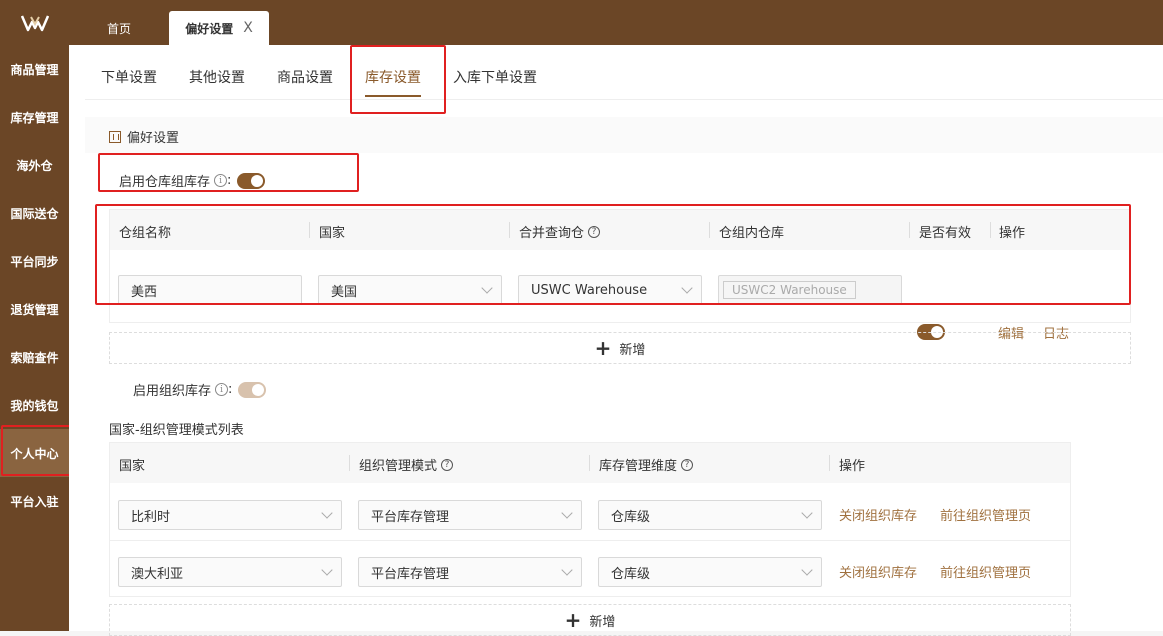  What do you see at coordinates (34, 165) in the screenshot?
I see `sidebar-item-overseas-warehouse: 海外仓` at bounding box center [34, 165].